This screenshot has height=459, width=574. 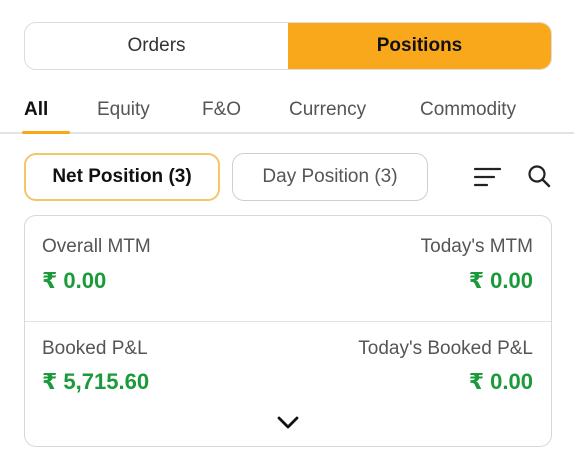 What do you see at coordinates (221, 115) in the screenshot?
I see `tab-fno: F&O` at bounding box center [221, 115].